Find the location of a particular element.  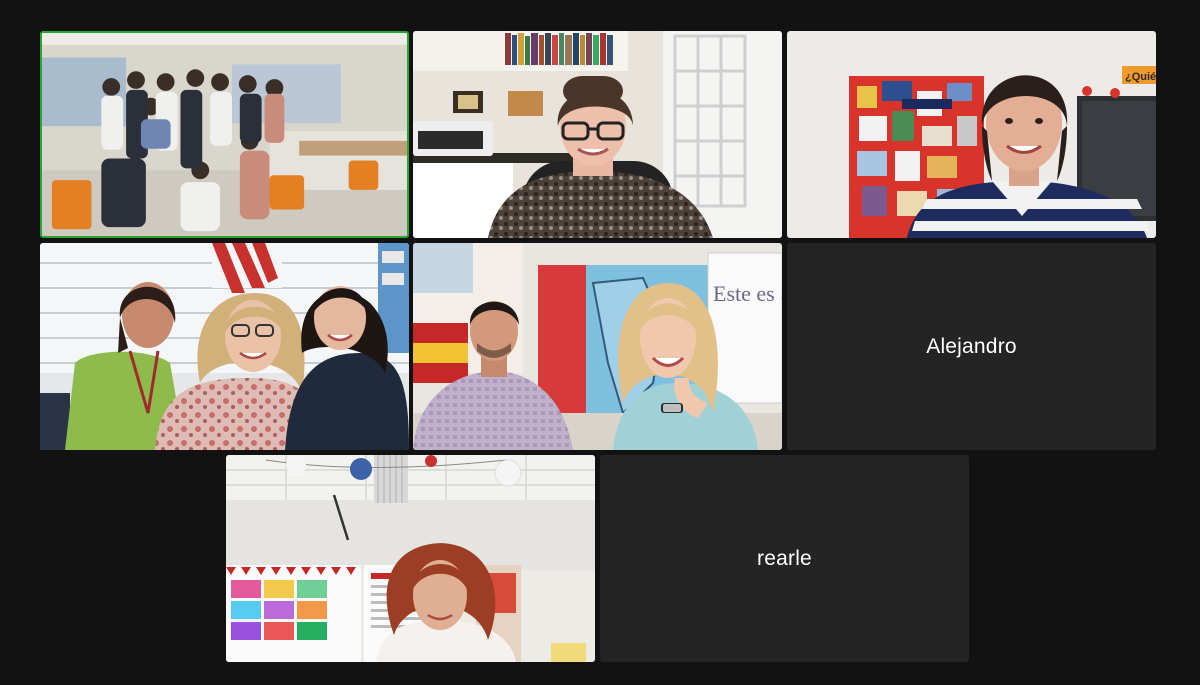

participant-name: rearle is located at coordinates (784, 558).